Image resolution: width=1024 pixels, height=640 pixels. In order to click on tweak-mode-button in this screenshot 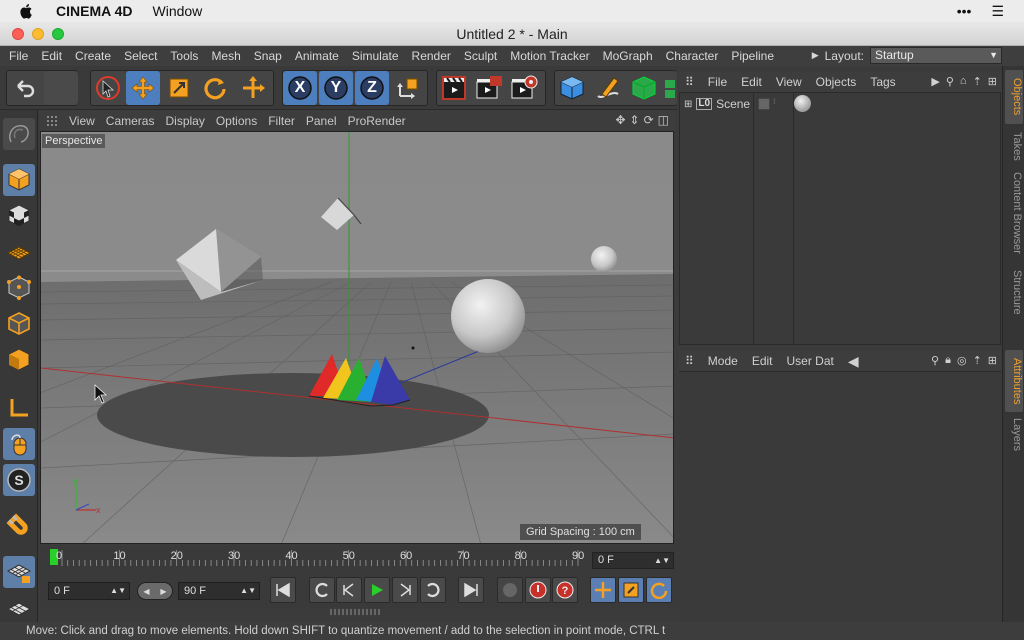, I will do `click(19, 444)`.